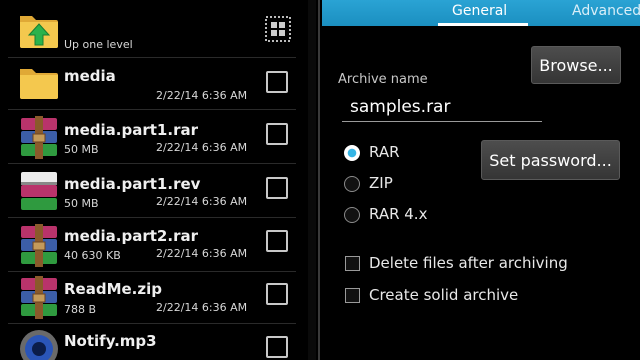 The height and width of the screenshot is (360, 640). I want to click on file-name: media.part2.rar, so click(131, 236).